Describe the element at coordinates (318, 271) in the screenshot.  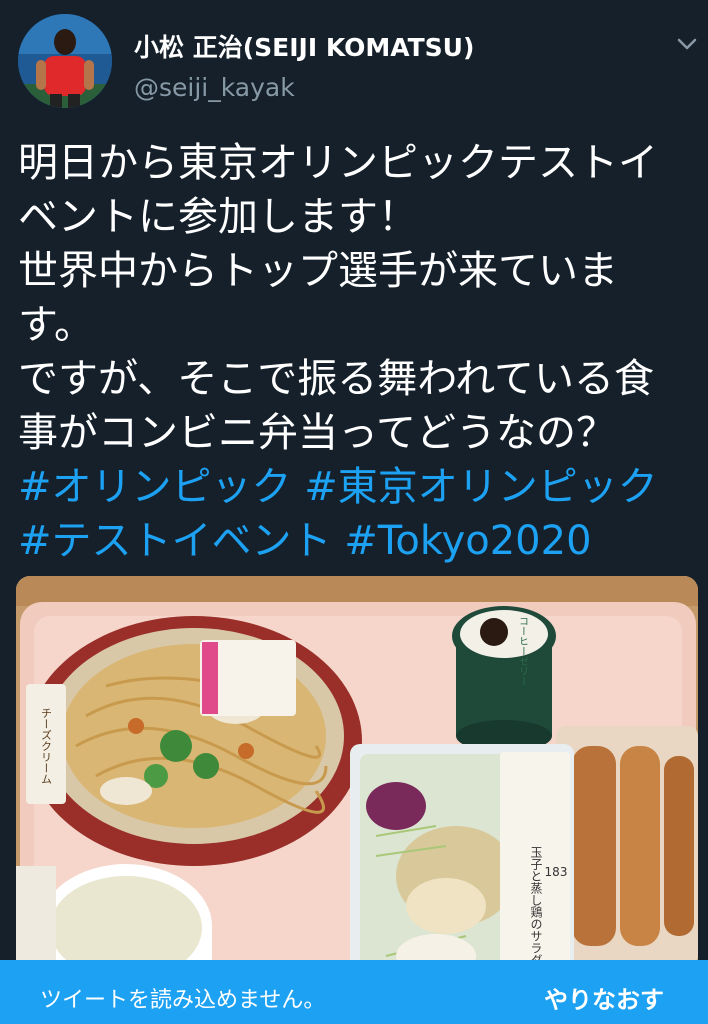
I see `tweet-line: 世界中からトップ選手が来ていま` at that location.